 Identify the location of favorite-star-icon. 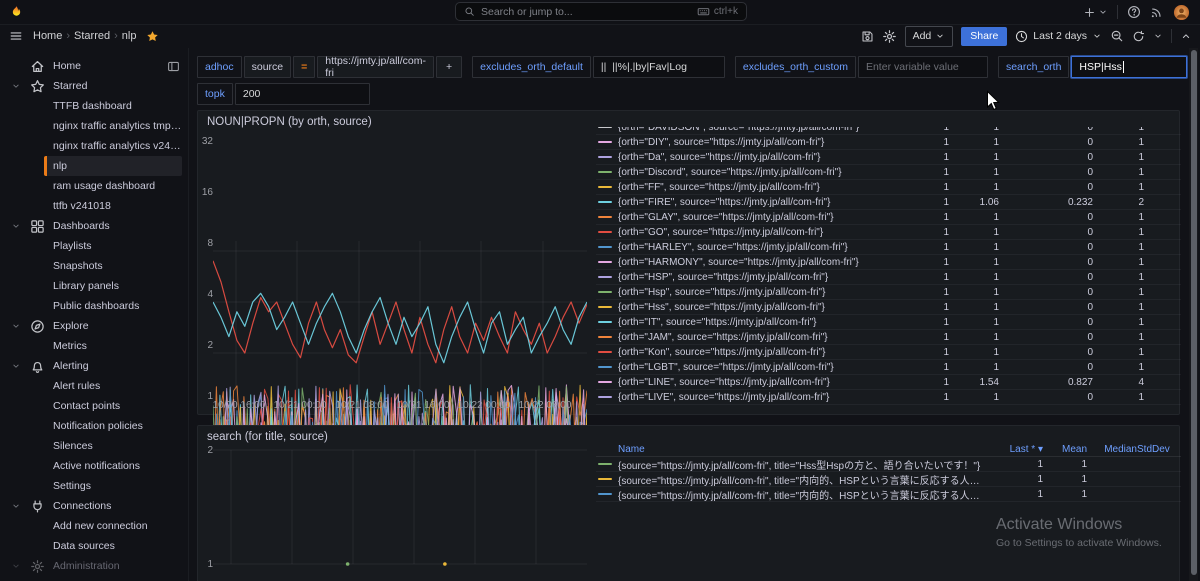
(152, 36).